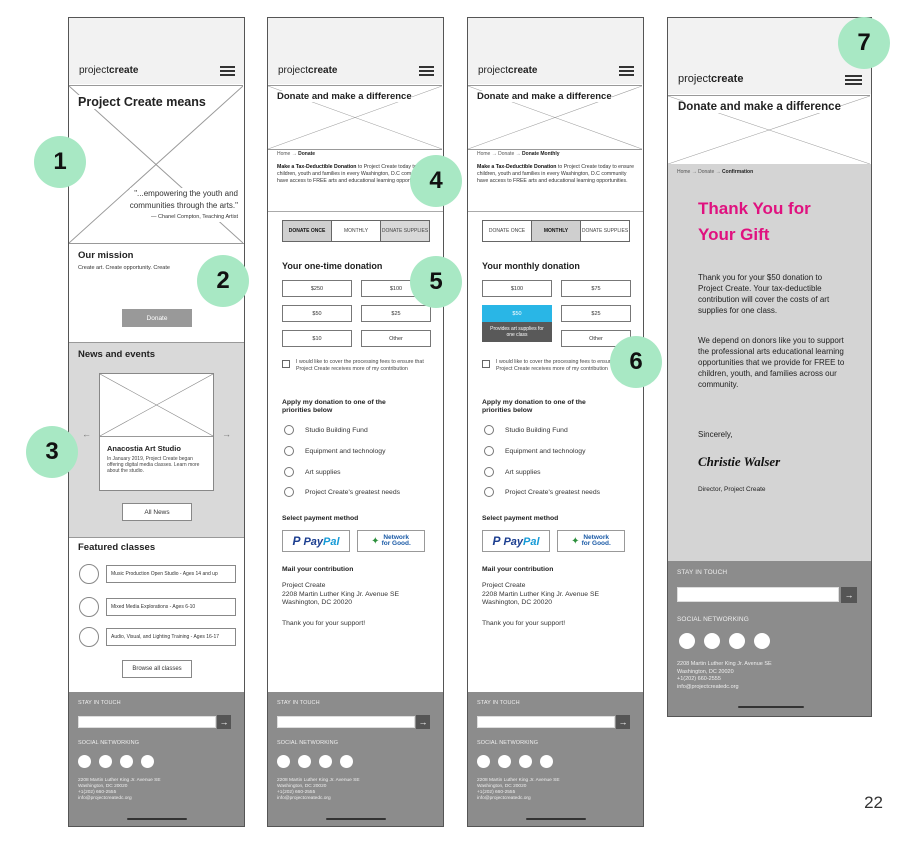 The width and height of the screenshot is (903, 843). Describe the element at coordinates (317, 338) in the screenshot. I see `amount-button: $10` at that location.